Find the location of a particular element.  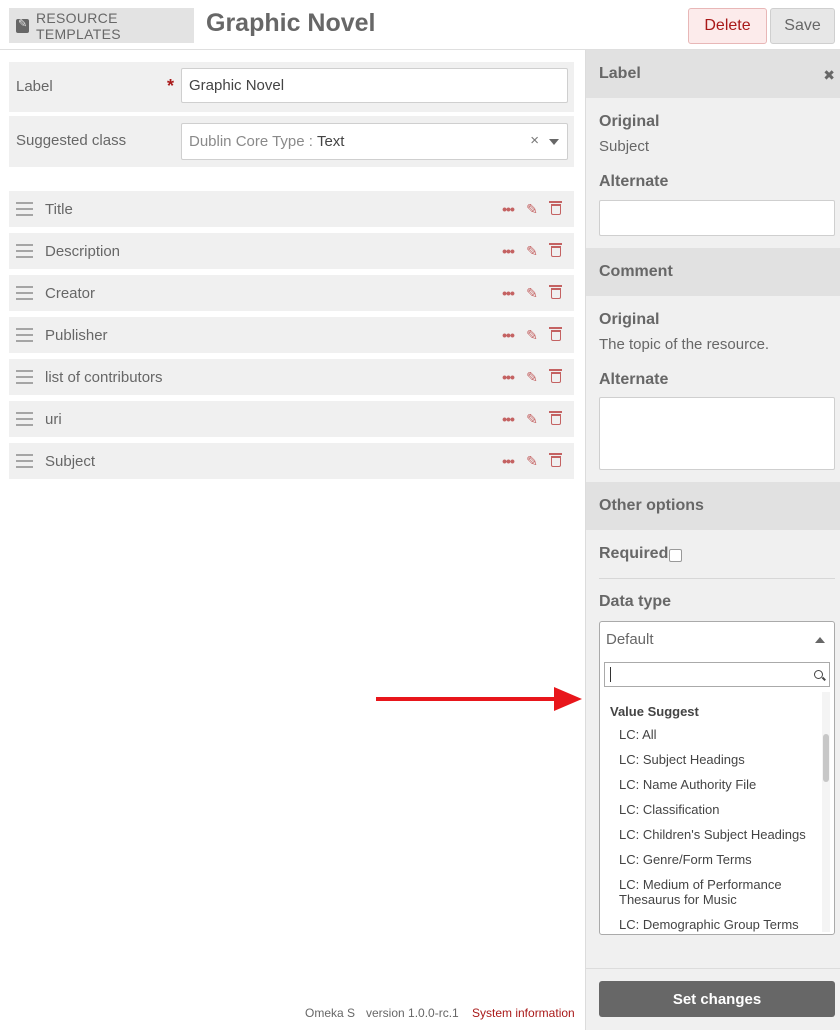

data-type-option: LC: Genre/Form Terms is located at coordinates (716, 859).